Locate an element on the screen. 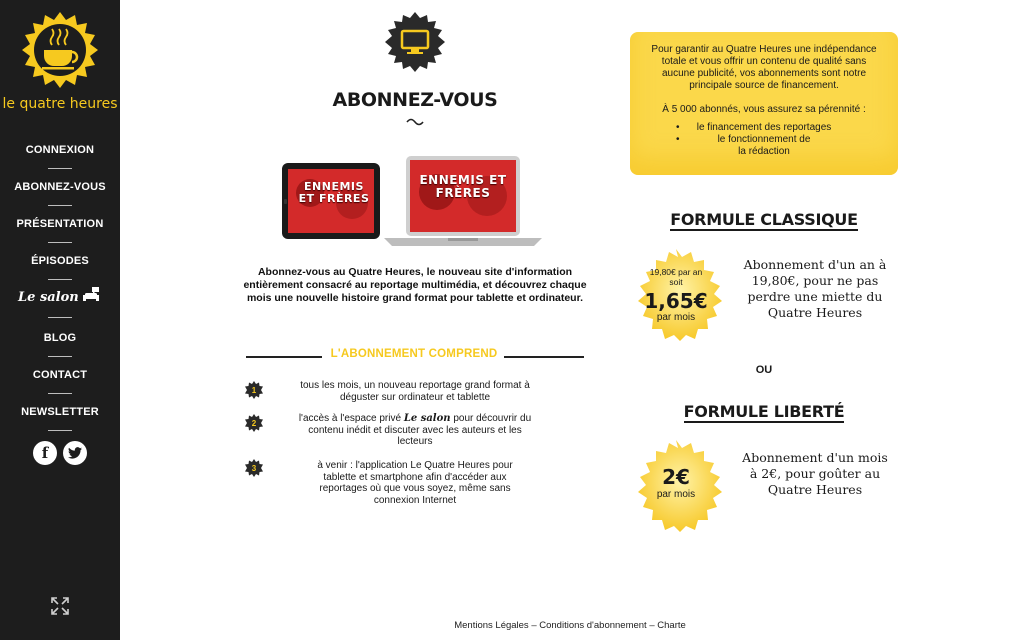  price-small-text: 19,80€ par an soit is located at coordinates (676, 277).